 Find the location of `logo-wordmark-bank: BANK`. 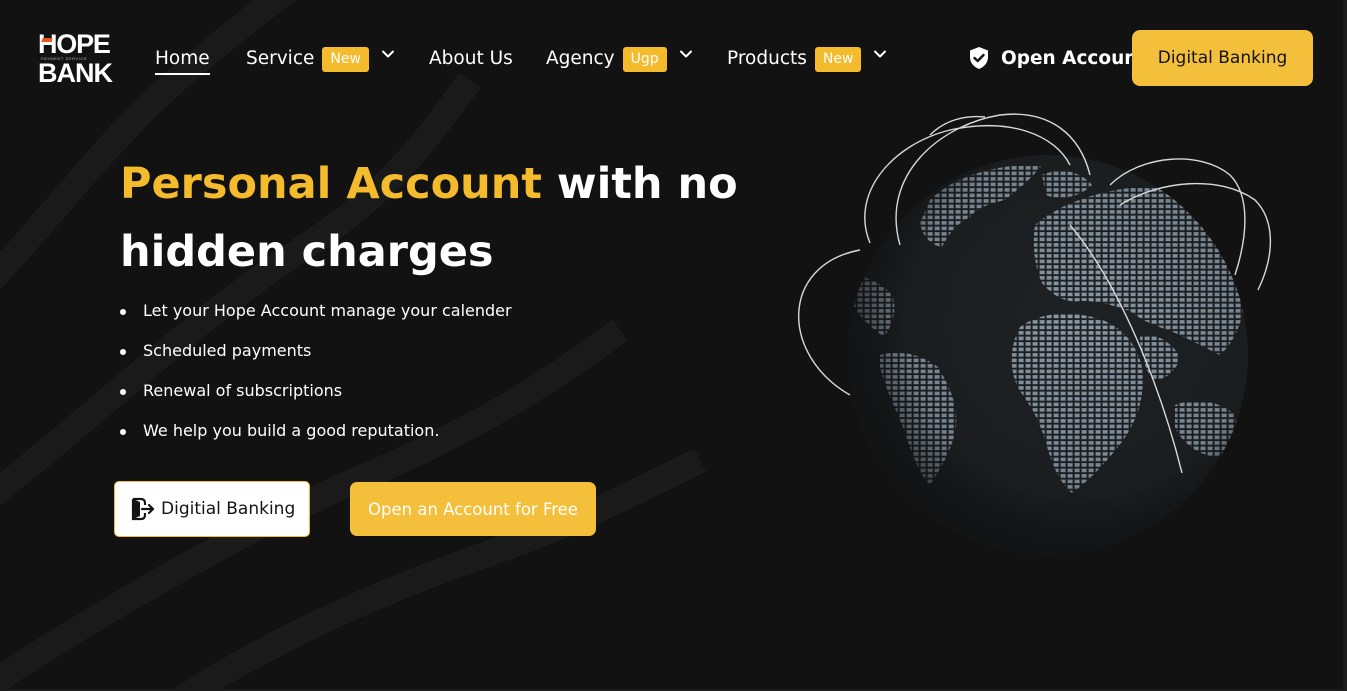

logo-wordmark-bank: BANK is located at coordinates (75, 73).